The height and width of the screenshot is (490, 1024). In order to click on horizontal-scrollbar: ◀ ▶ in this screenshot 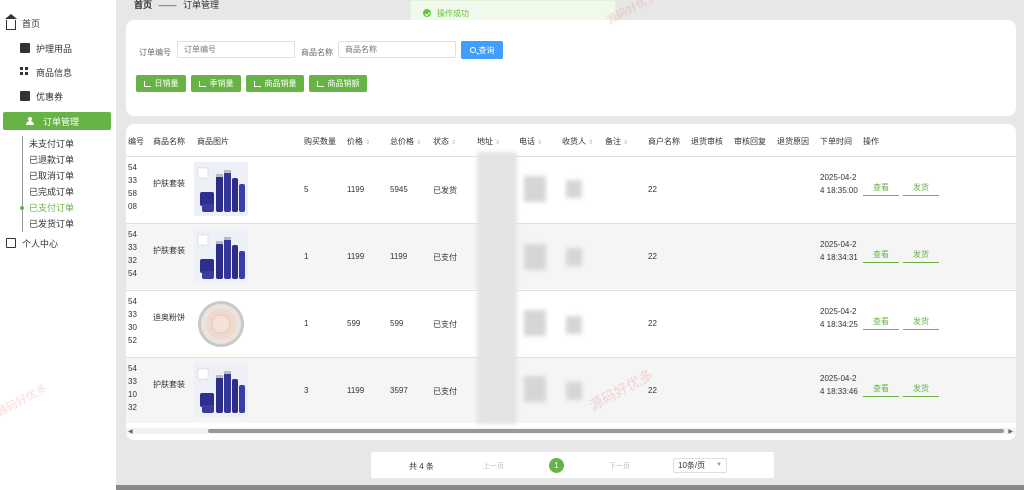, I will do `click(571, 431)`.